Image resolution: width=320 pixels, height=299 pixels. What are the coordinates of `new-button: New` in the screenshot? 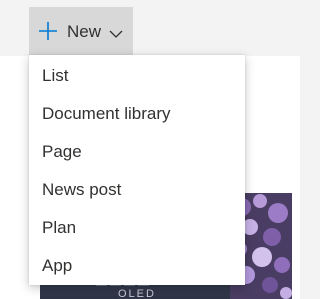 It's located at (81, 31).